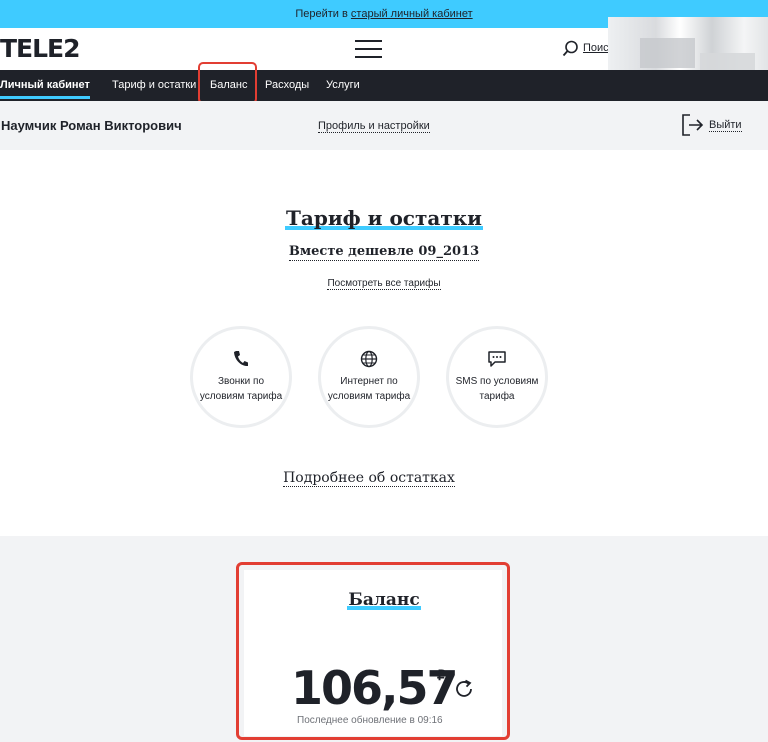 This screenshot has width=768, height=742. I want to click on internet-text: Интернет по условиям тарифа, so click(369, 389).